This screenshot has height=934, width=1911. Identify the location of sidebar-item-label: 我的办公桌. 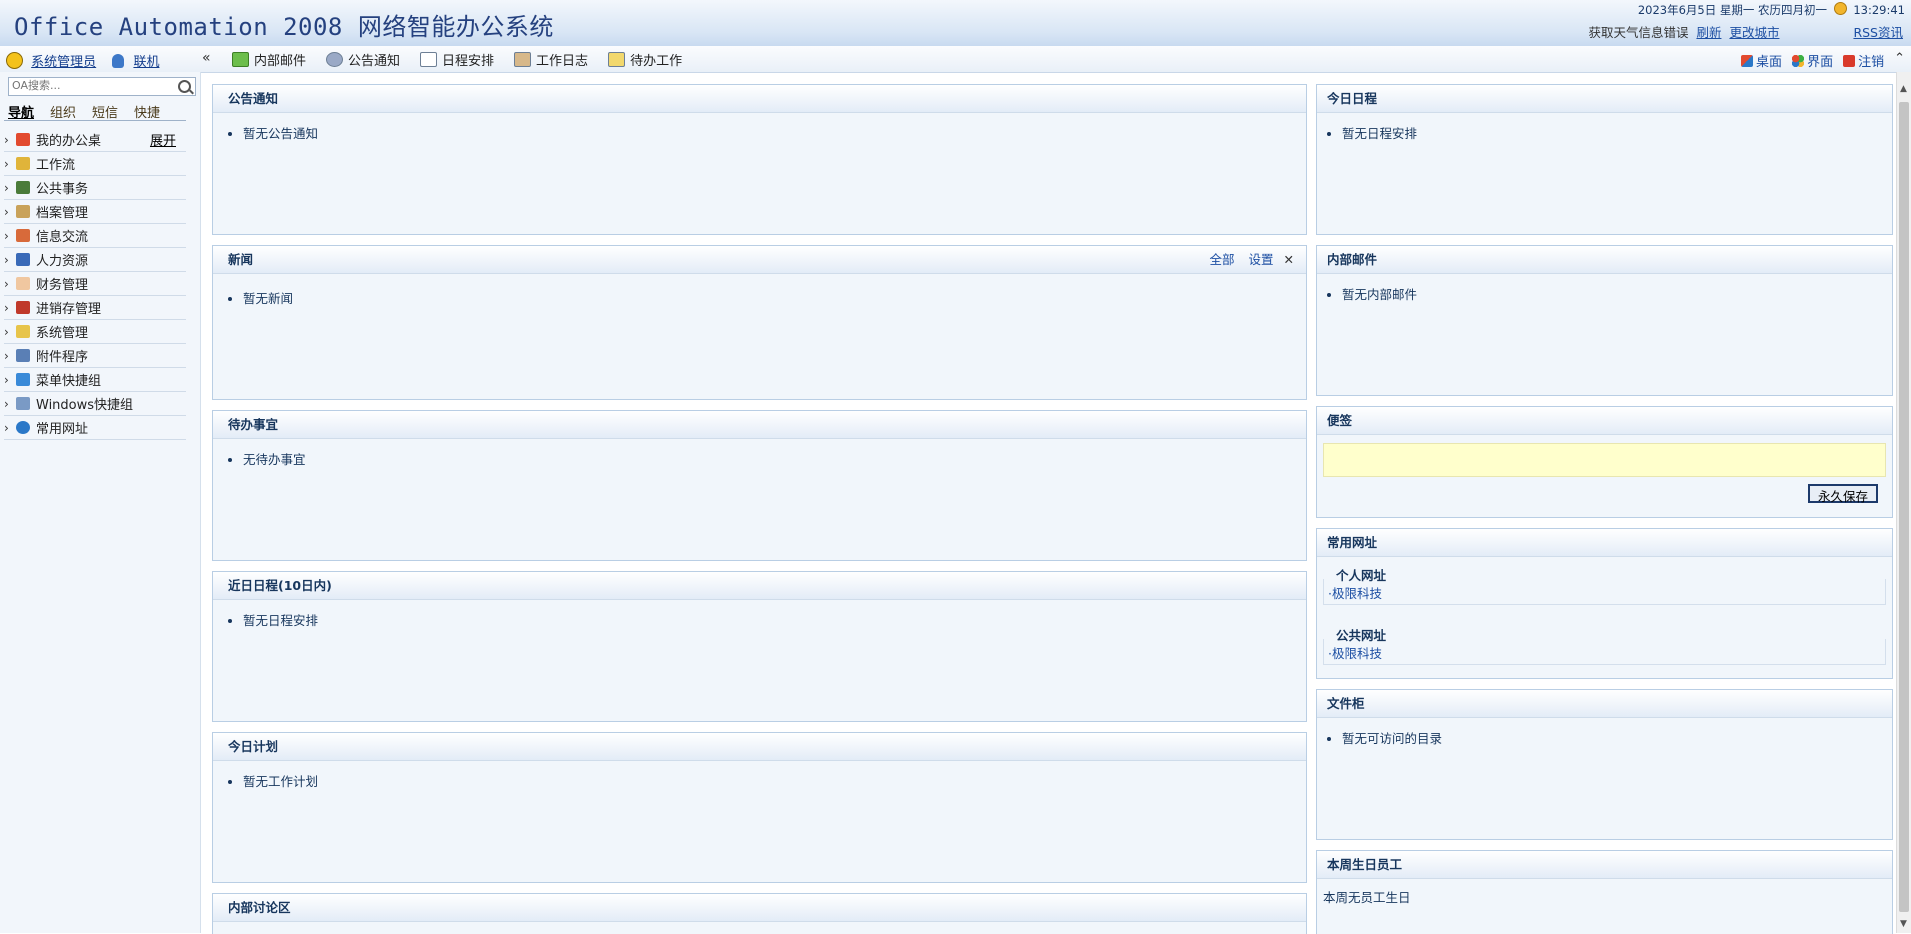
(69, 141).